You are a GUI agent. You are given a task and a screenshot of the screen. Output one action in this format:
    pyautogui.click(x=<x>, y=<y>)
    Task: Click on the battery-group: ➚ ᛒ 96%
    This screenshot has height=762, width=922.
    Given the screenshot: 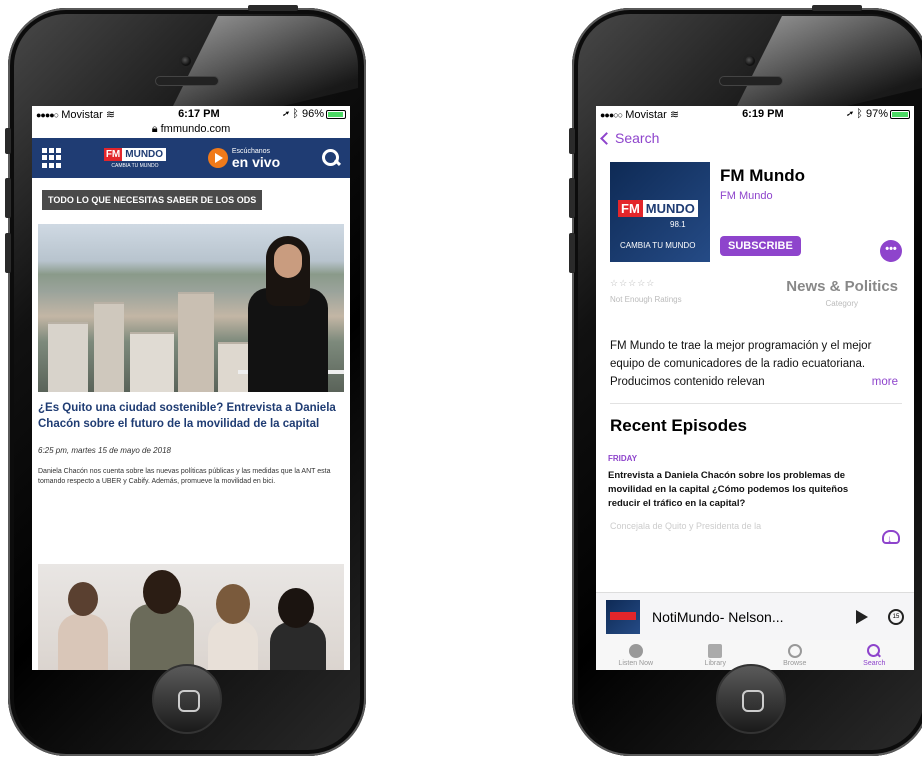 What is the action you would take?
    pyautogui.click(x=314, y=114)
    